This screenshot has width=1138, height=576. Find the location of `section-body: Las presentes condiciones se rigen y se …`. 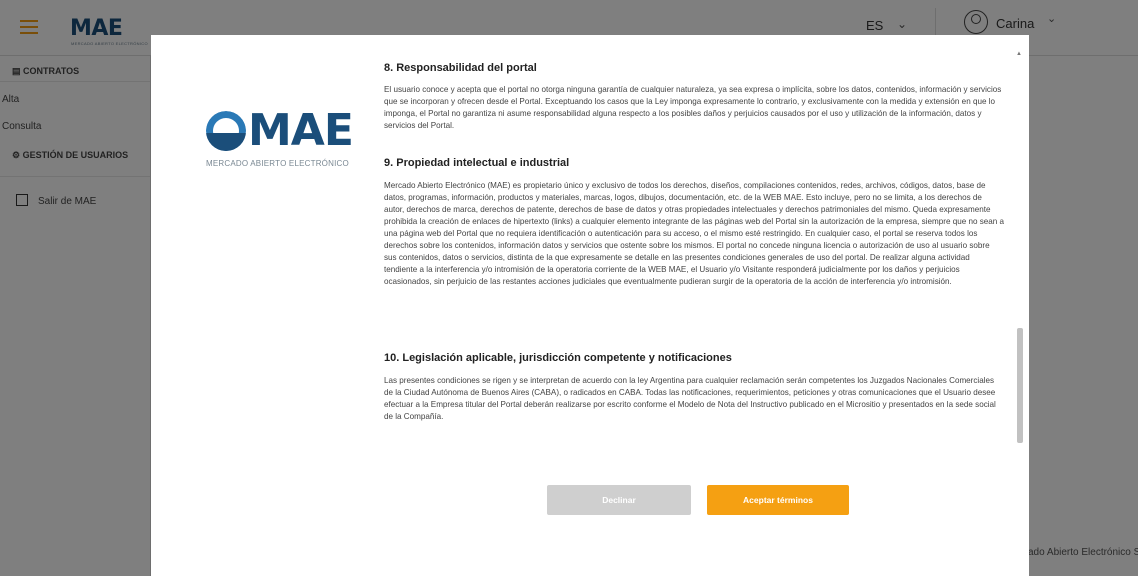

section-body: Las presentes condiciones se rigen y se … is located at coordinates (690, 398).